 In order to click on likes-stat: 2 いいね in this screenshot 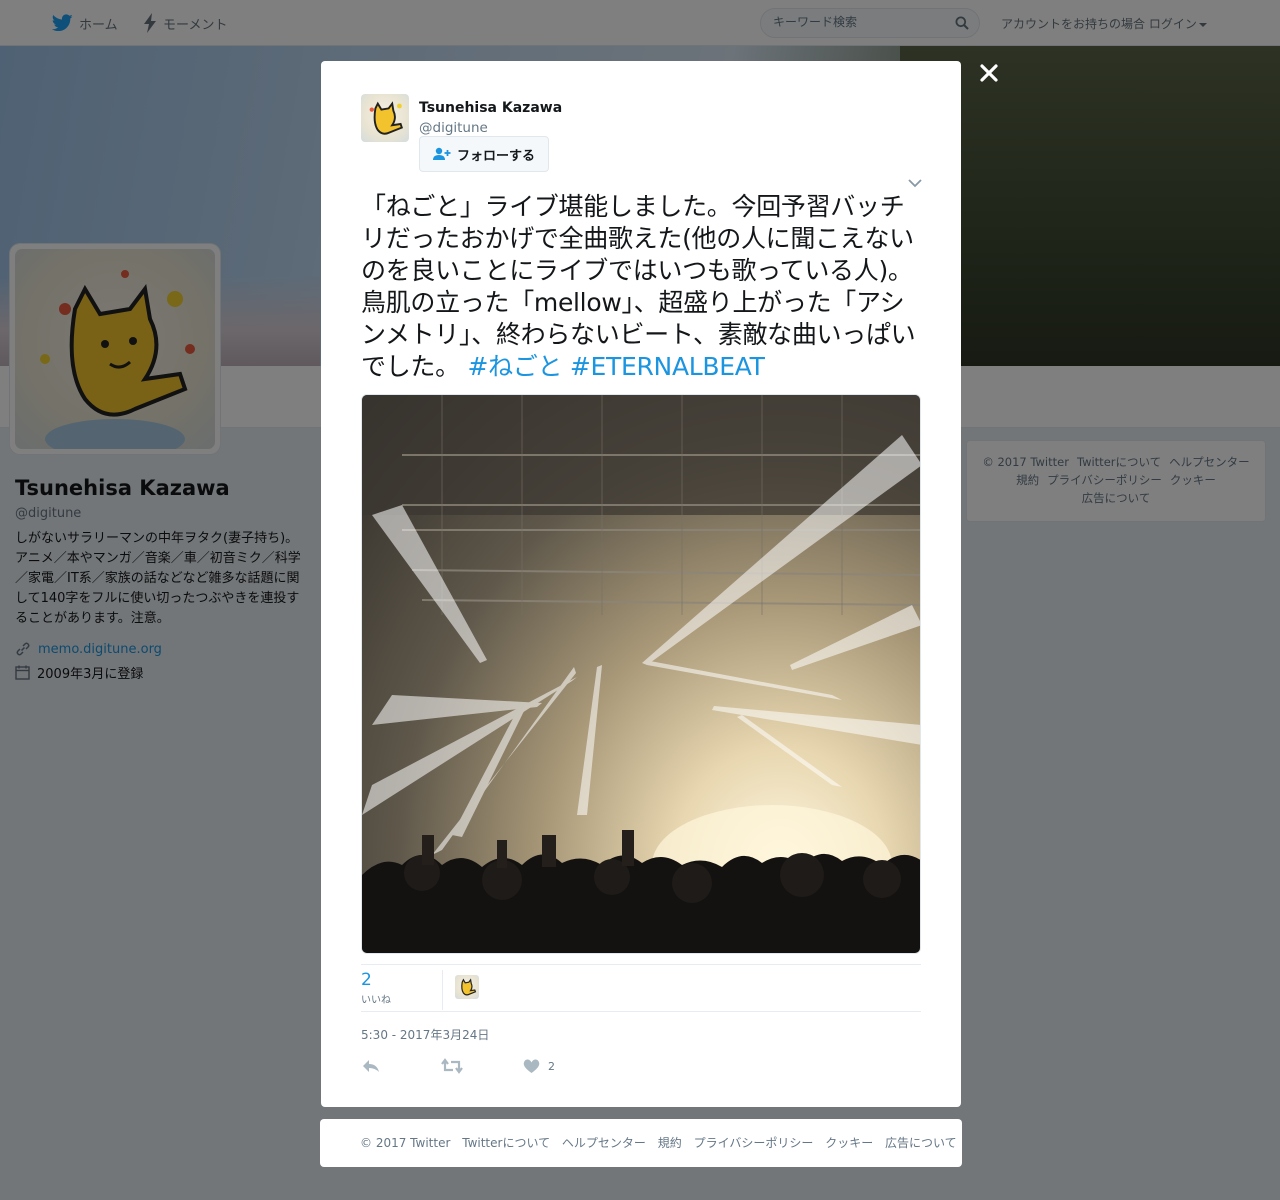, I will do `click(402, 990)`.